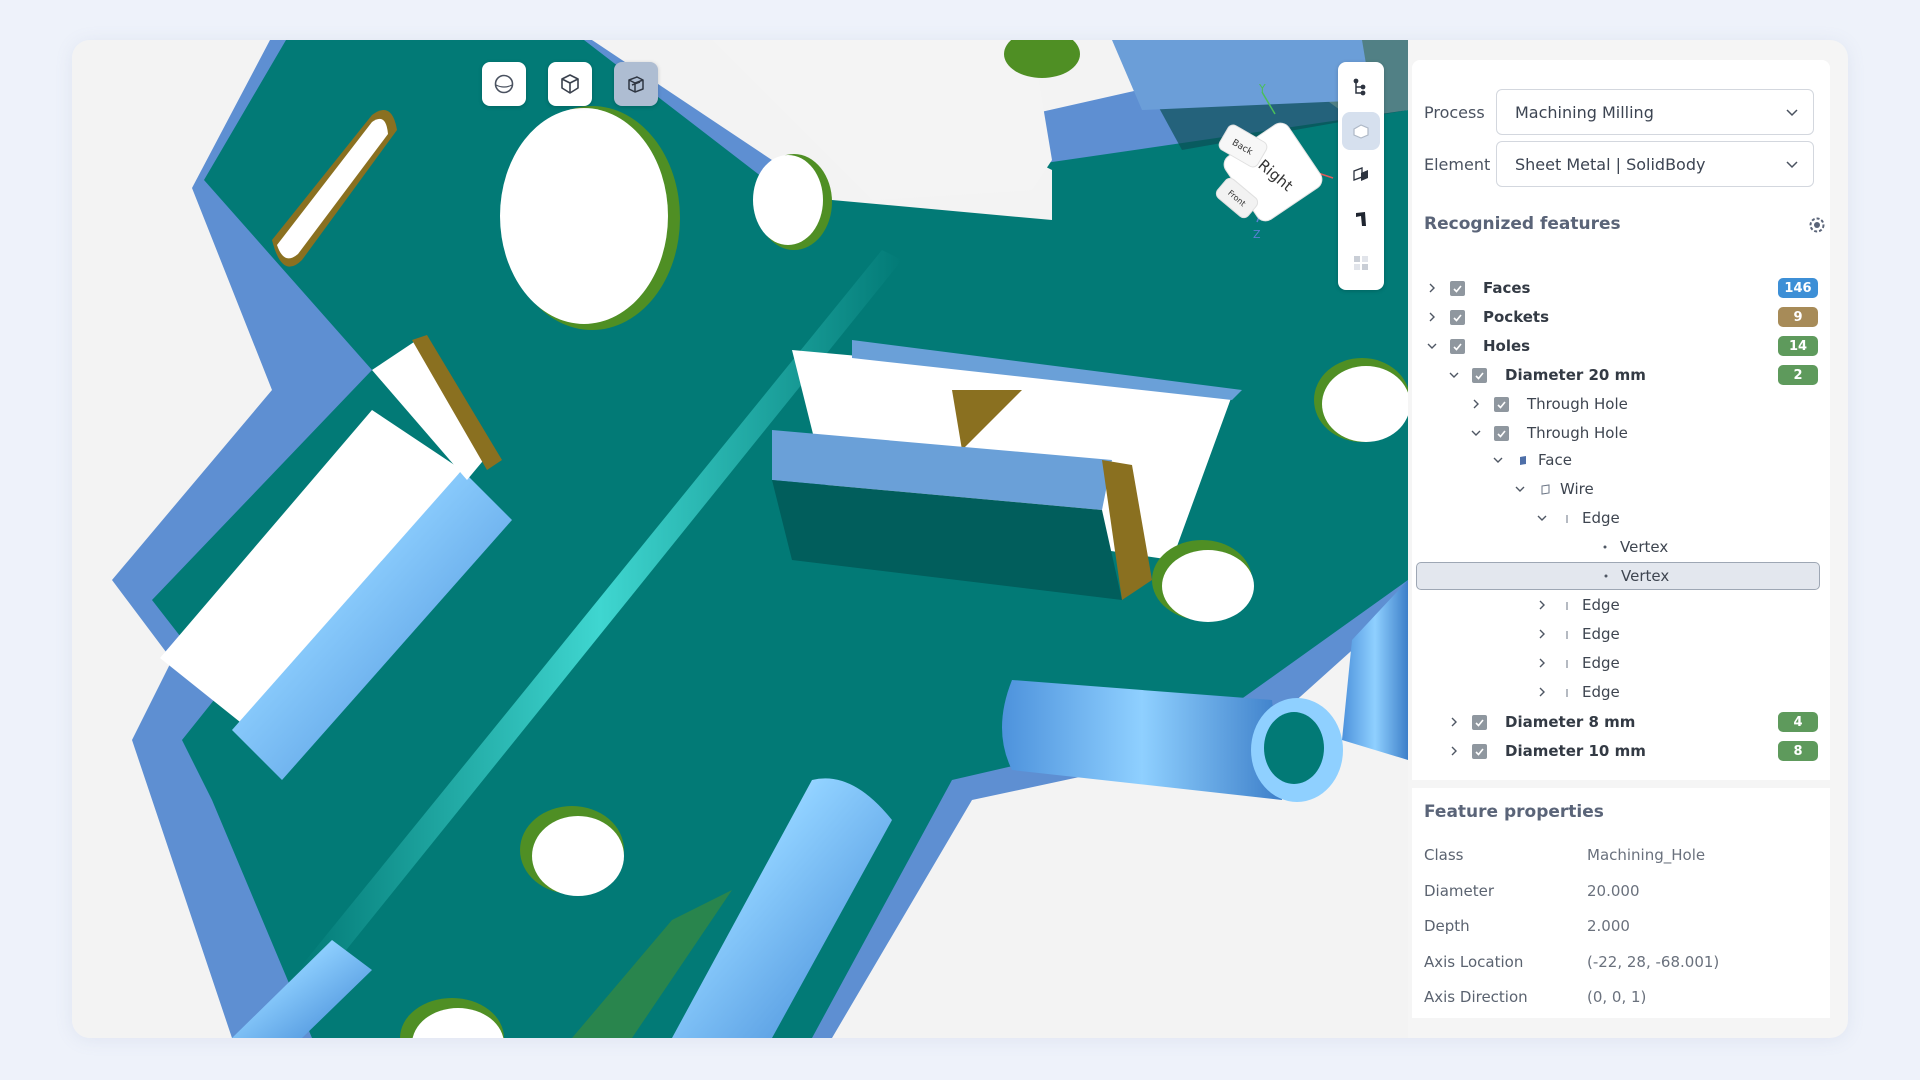  I want to click on tree-node-row: Face, so click(1621, 460).